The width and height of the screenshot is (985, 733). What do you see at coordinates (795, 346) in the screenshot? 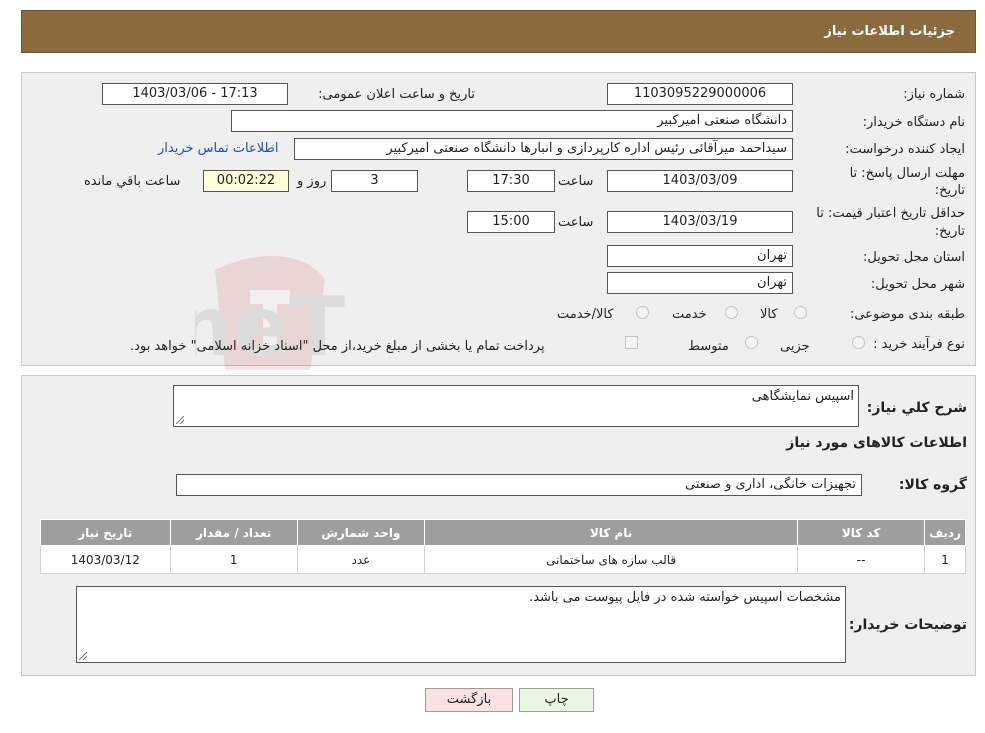
I see `process-minor-label: جزیی` at bounding box center [795, 346].